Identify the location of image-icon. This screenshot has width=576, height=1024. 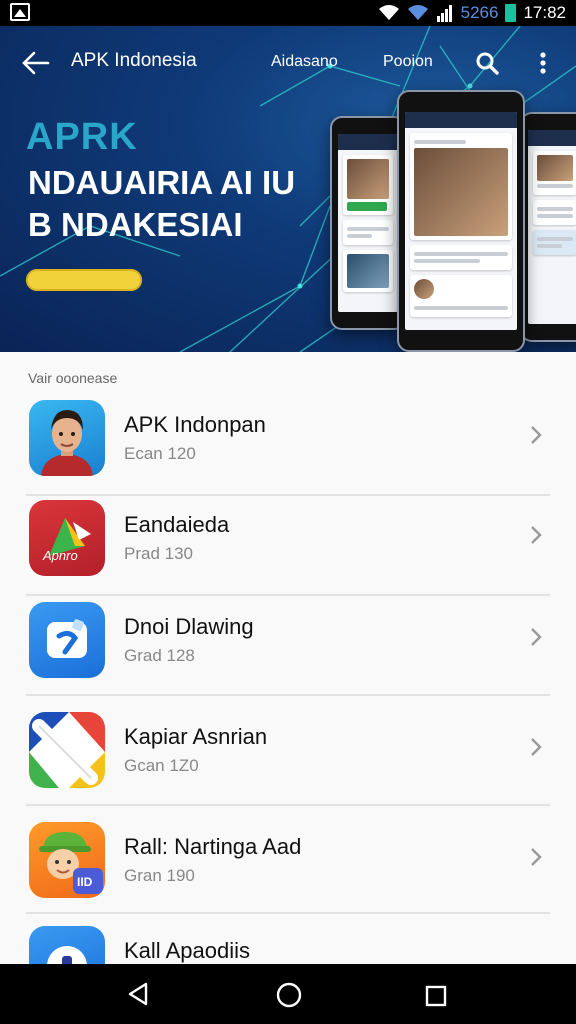
(20, 12).